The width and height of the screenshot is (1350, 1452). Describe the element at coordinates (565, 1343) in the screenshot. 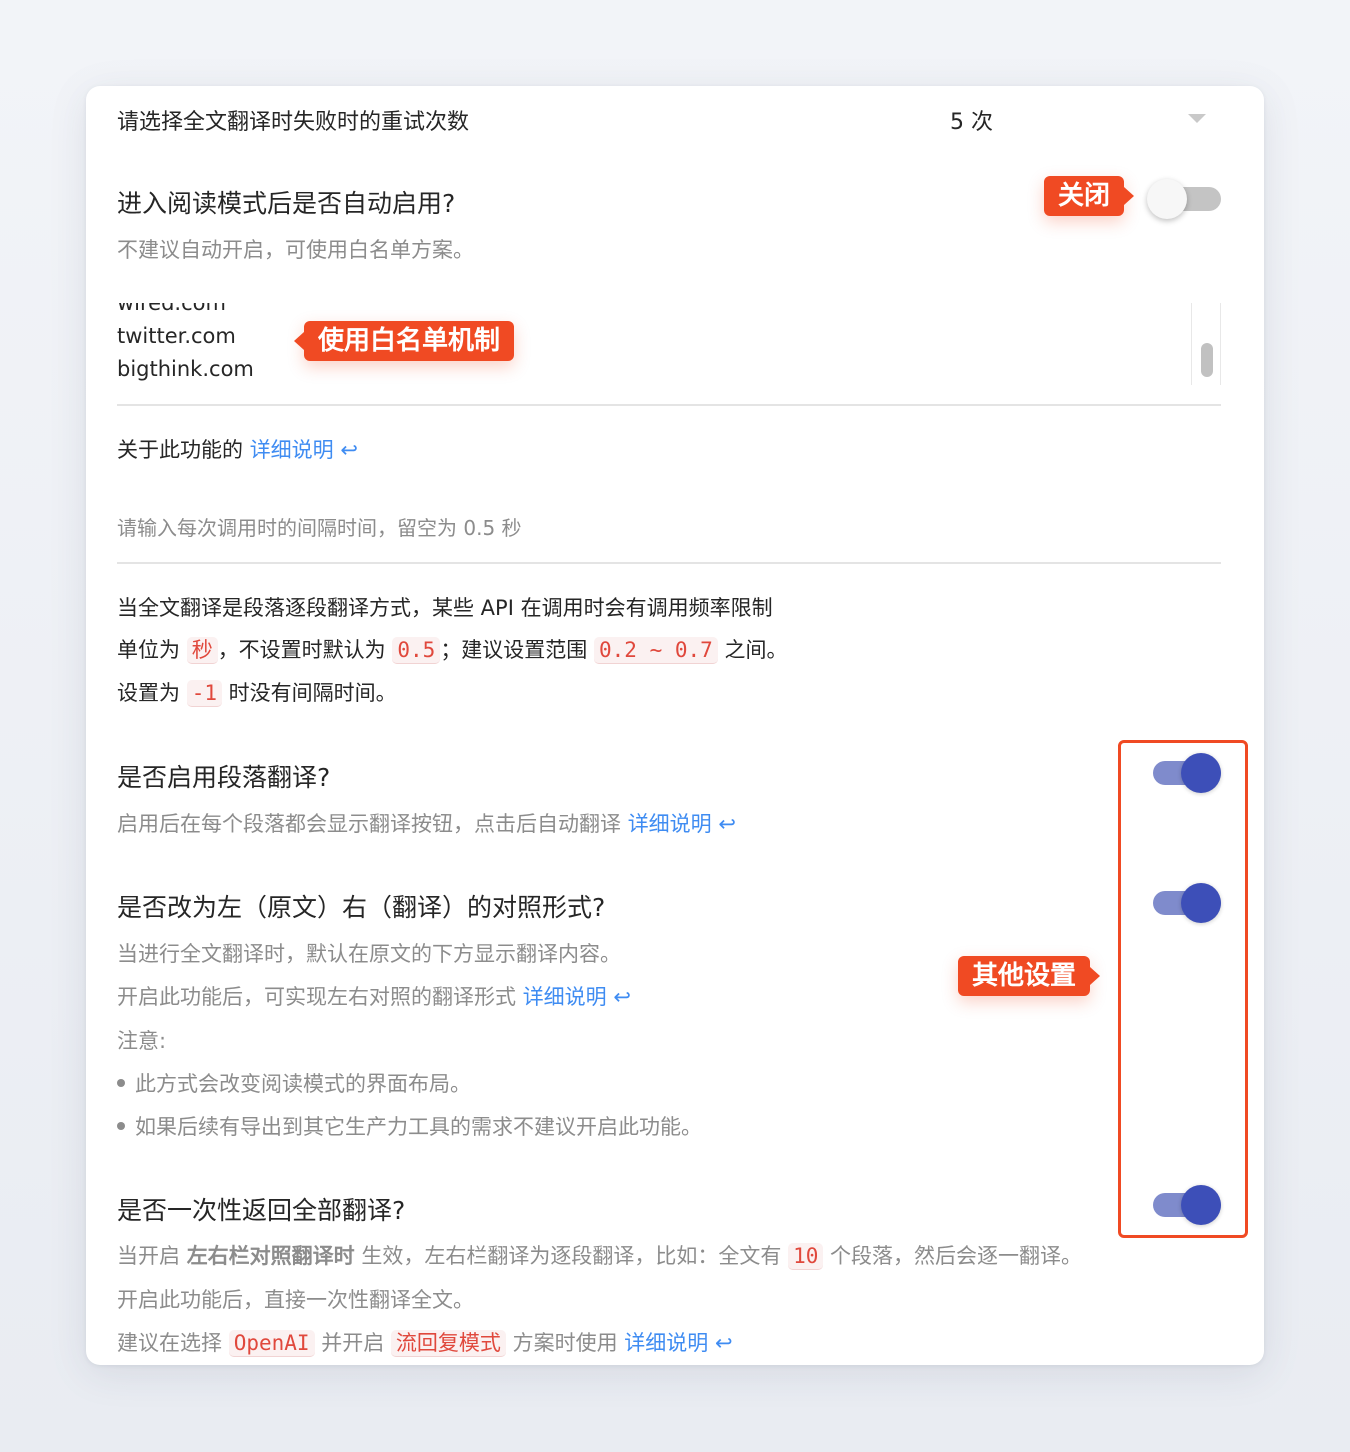

I see `text: 方案时使用` at that location.